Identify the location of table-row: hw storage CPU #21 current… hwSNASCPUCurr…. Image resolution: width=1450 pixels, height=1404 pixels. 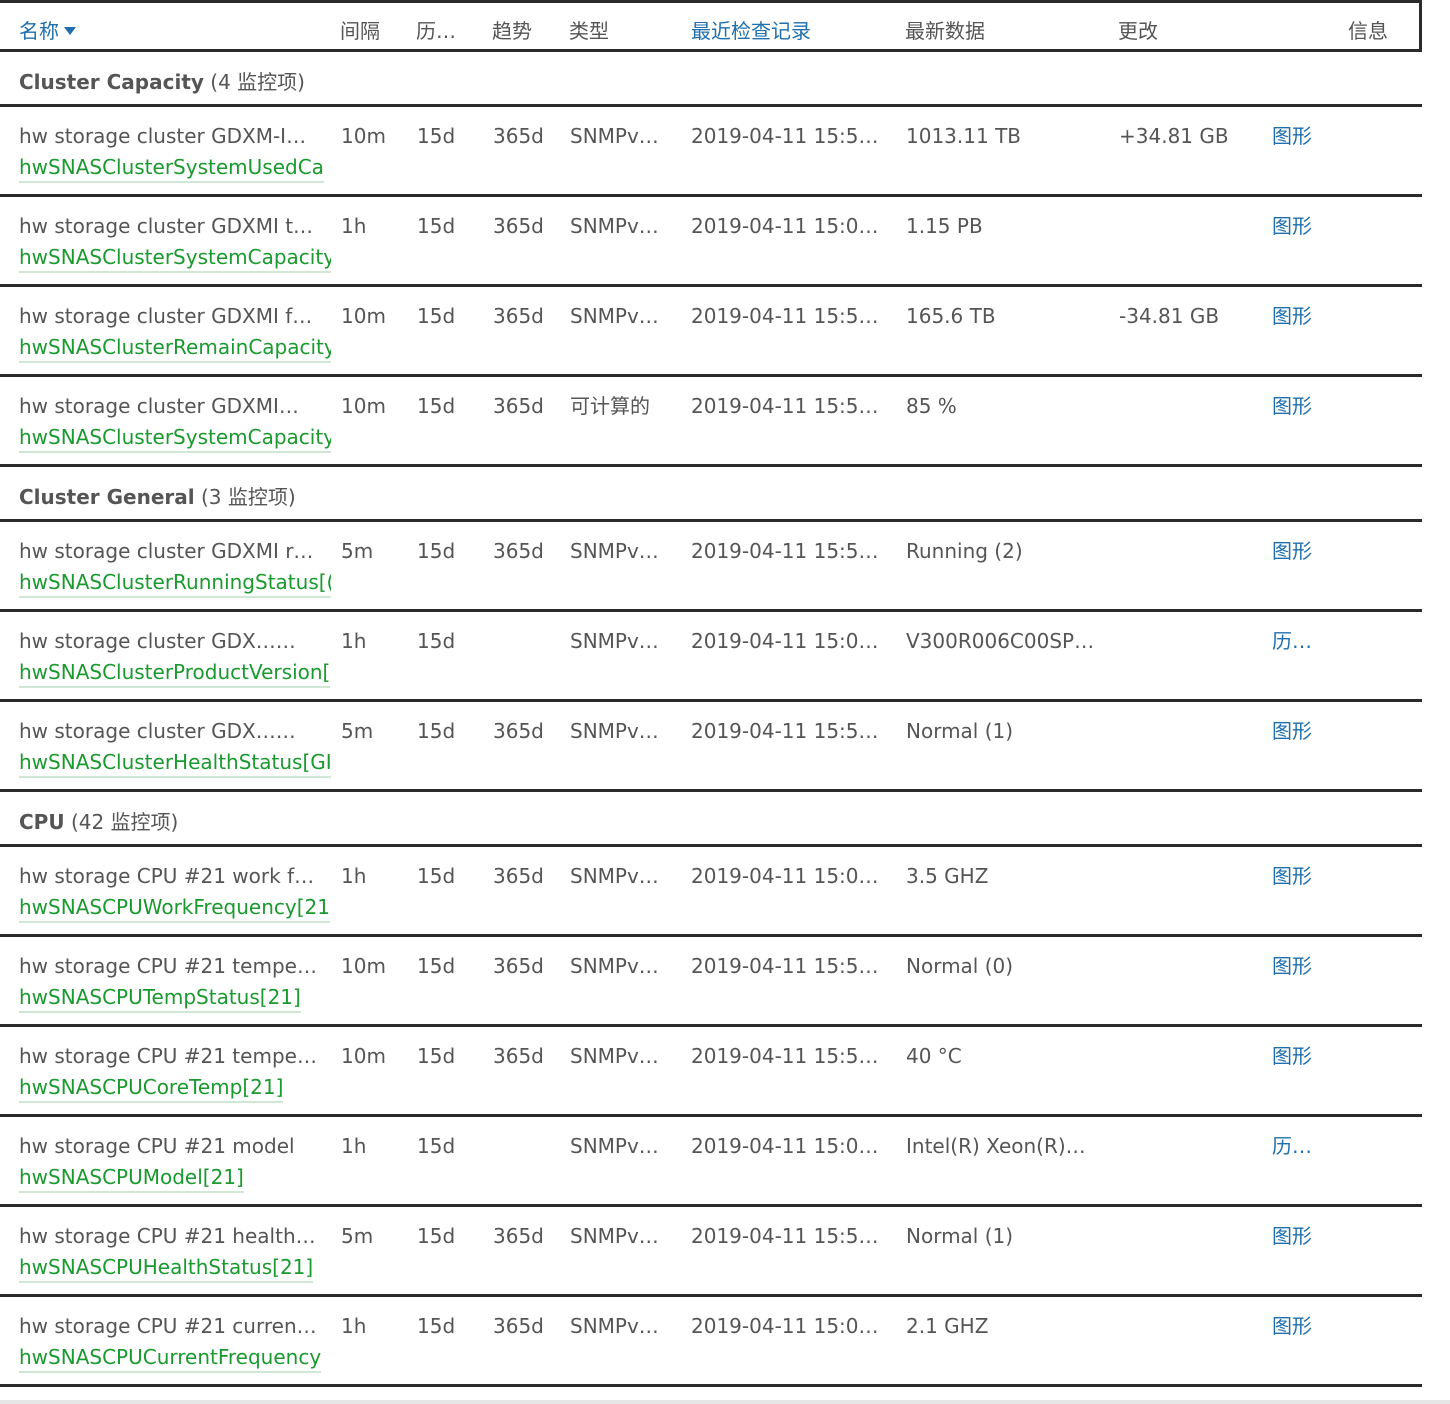
(711, 1342).